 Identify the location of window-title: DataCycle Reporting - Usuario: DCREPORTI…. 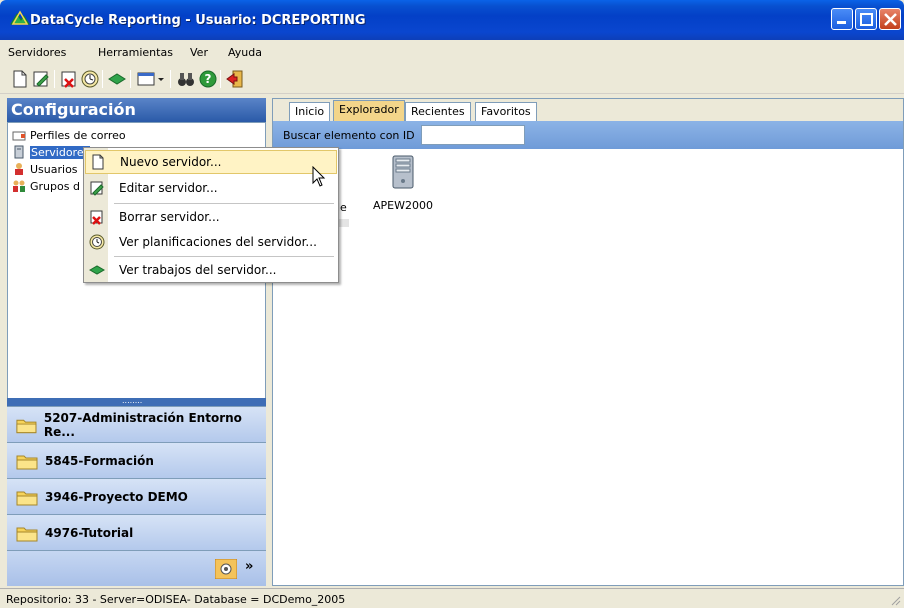
(198, 20).